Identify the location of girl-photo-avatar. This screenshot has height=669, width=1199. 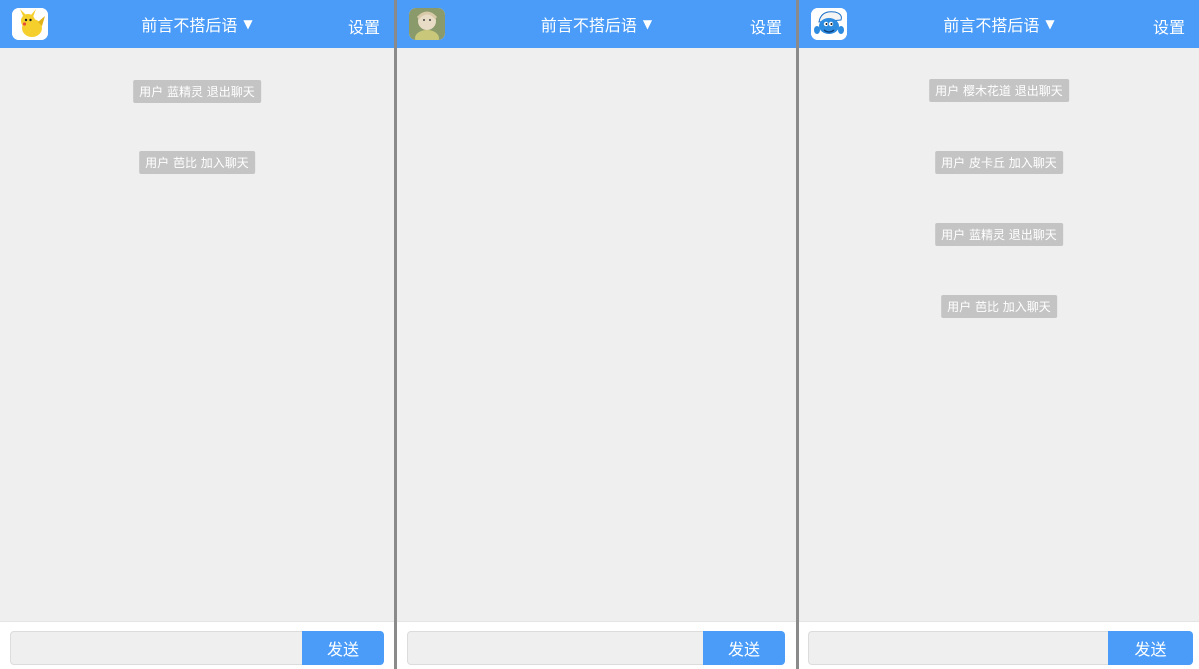
(427, 24).